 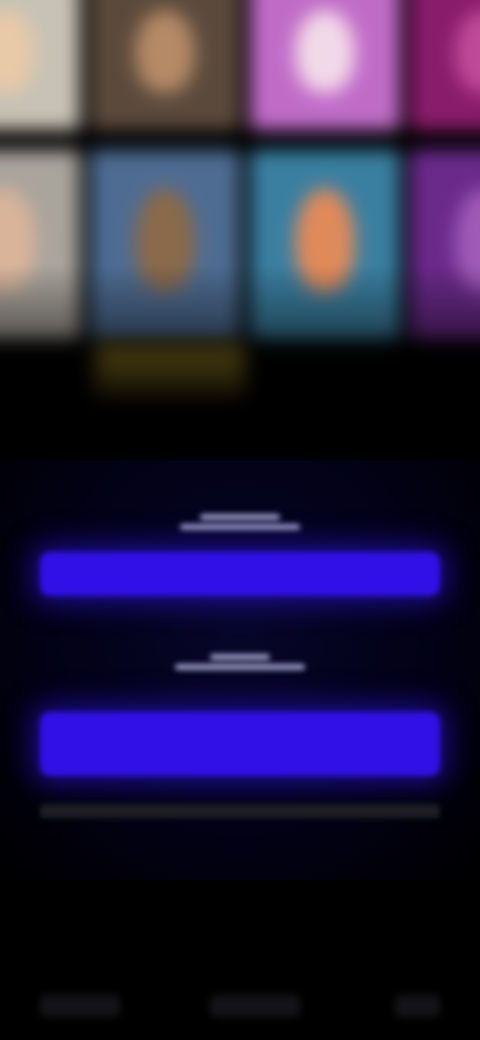 I want to click on terms-line, so click(x=240, y=811).